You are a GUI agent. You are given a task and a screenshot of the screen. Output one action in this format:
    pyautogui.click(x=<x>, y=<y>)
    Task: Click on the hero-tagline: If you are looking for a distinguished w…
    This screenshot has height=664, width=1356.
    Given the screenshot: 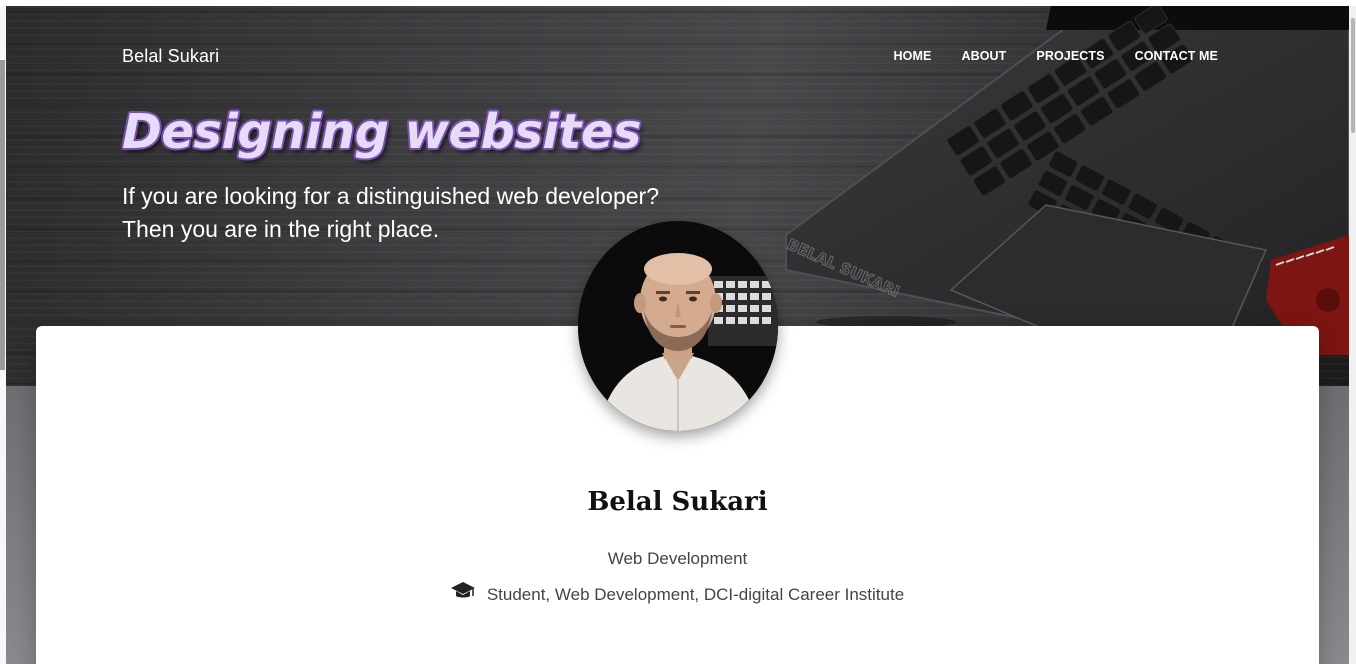 What is the action you would take?
    pyautogui.click(x=390, y=213)
    